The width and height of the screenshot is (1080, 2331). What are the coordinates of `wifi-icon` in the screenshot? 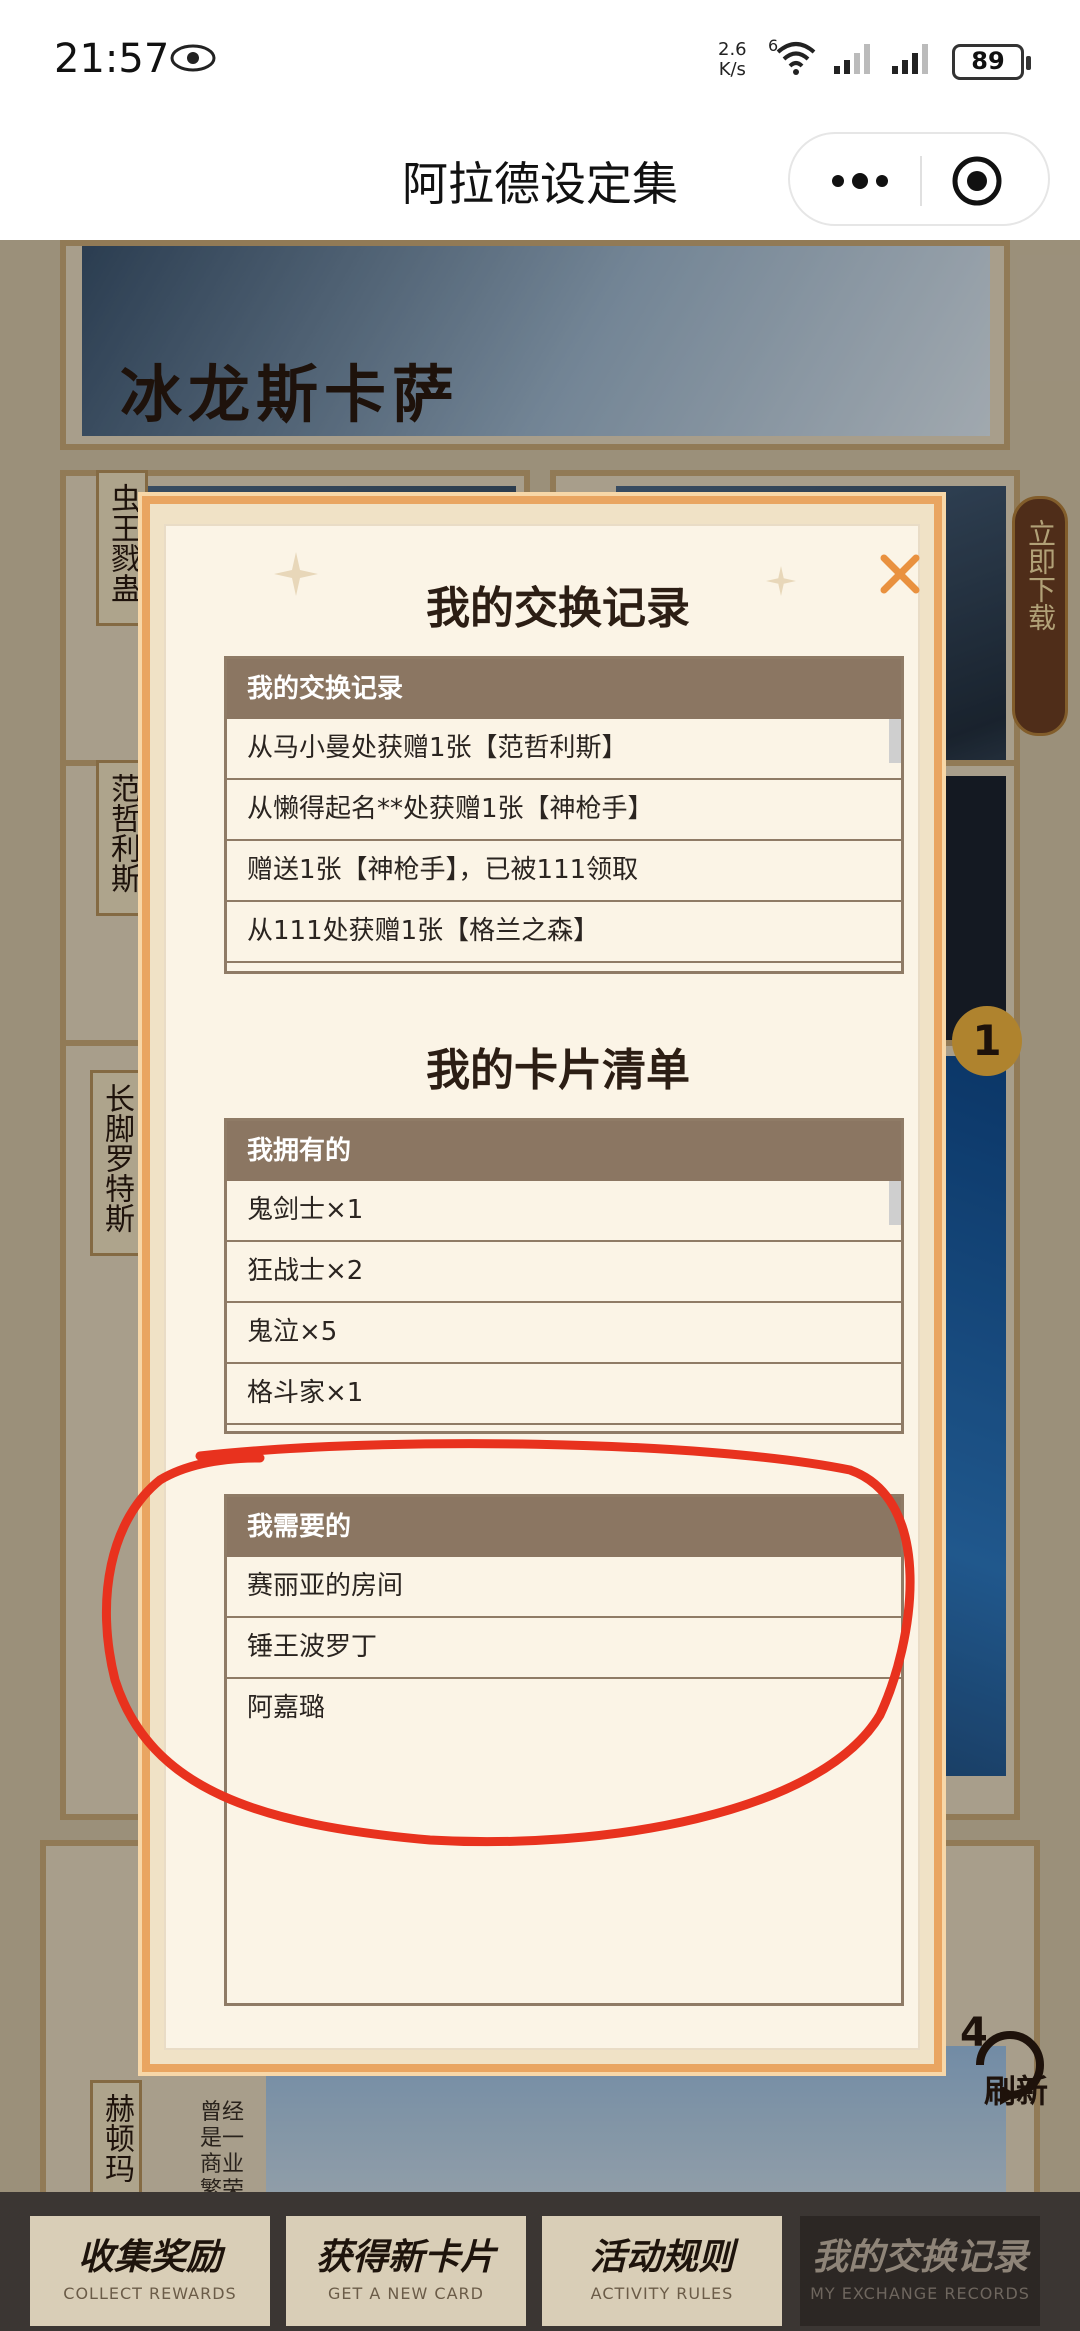 It's located at (796, 58).